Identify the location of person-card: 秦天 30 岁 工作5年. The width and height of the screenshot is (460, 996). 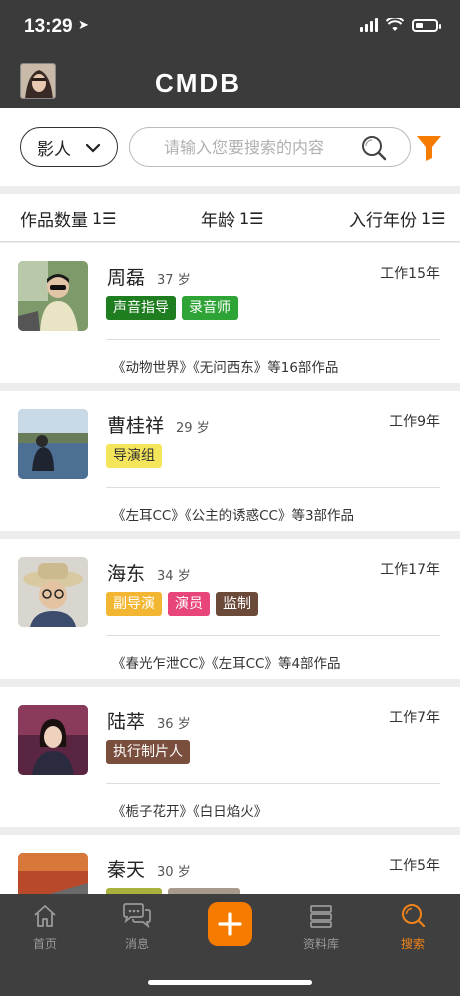
(230, 864).